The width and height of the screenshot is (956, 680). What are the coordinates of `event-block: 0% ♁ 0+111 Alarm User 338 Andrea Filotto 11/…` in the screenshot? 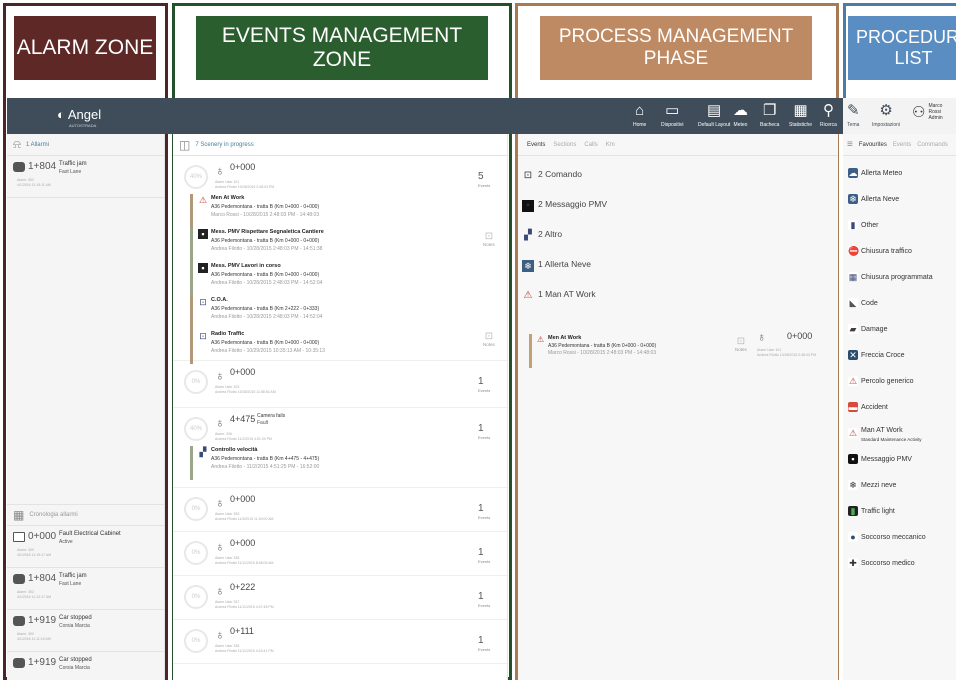 It's located at (340, 642).